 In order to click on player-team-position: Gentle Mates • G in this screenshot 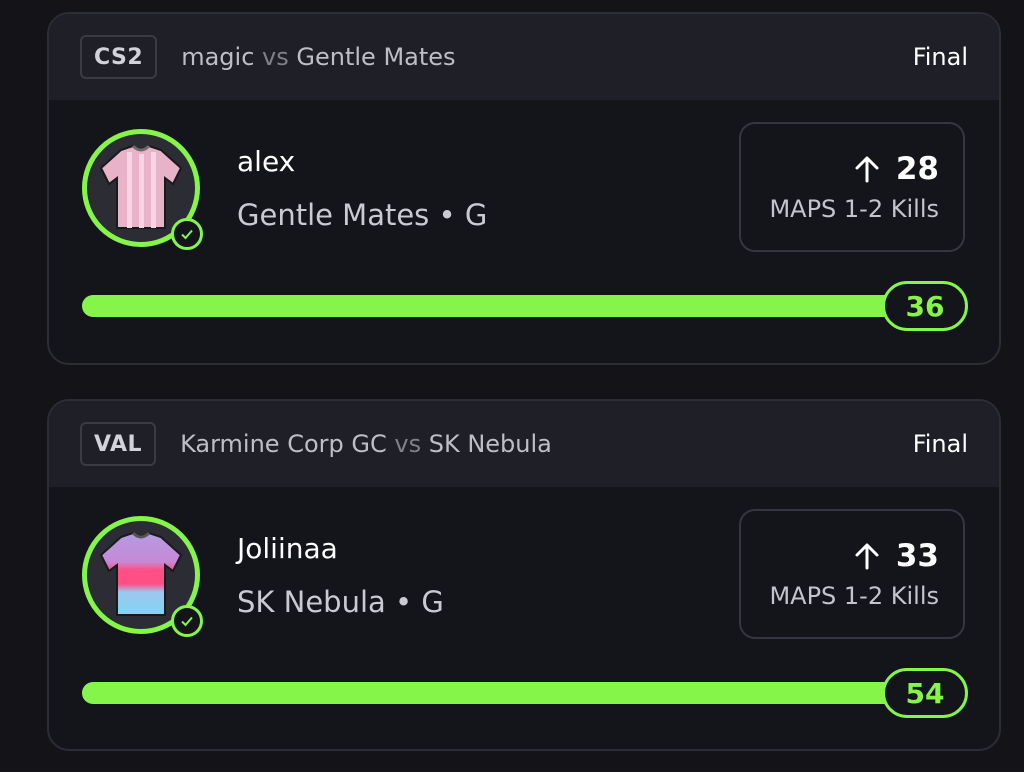, I will do `click(362, 215)`.